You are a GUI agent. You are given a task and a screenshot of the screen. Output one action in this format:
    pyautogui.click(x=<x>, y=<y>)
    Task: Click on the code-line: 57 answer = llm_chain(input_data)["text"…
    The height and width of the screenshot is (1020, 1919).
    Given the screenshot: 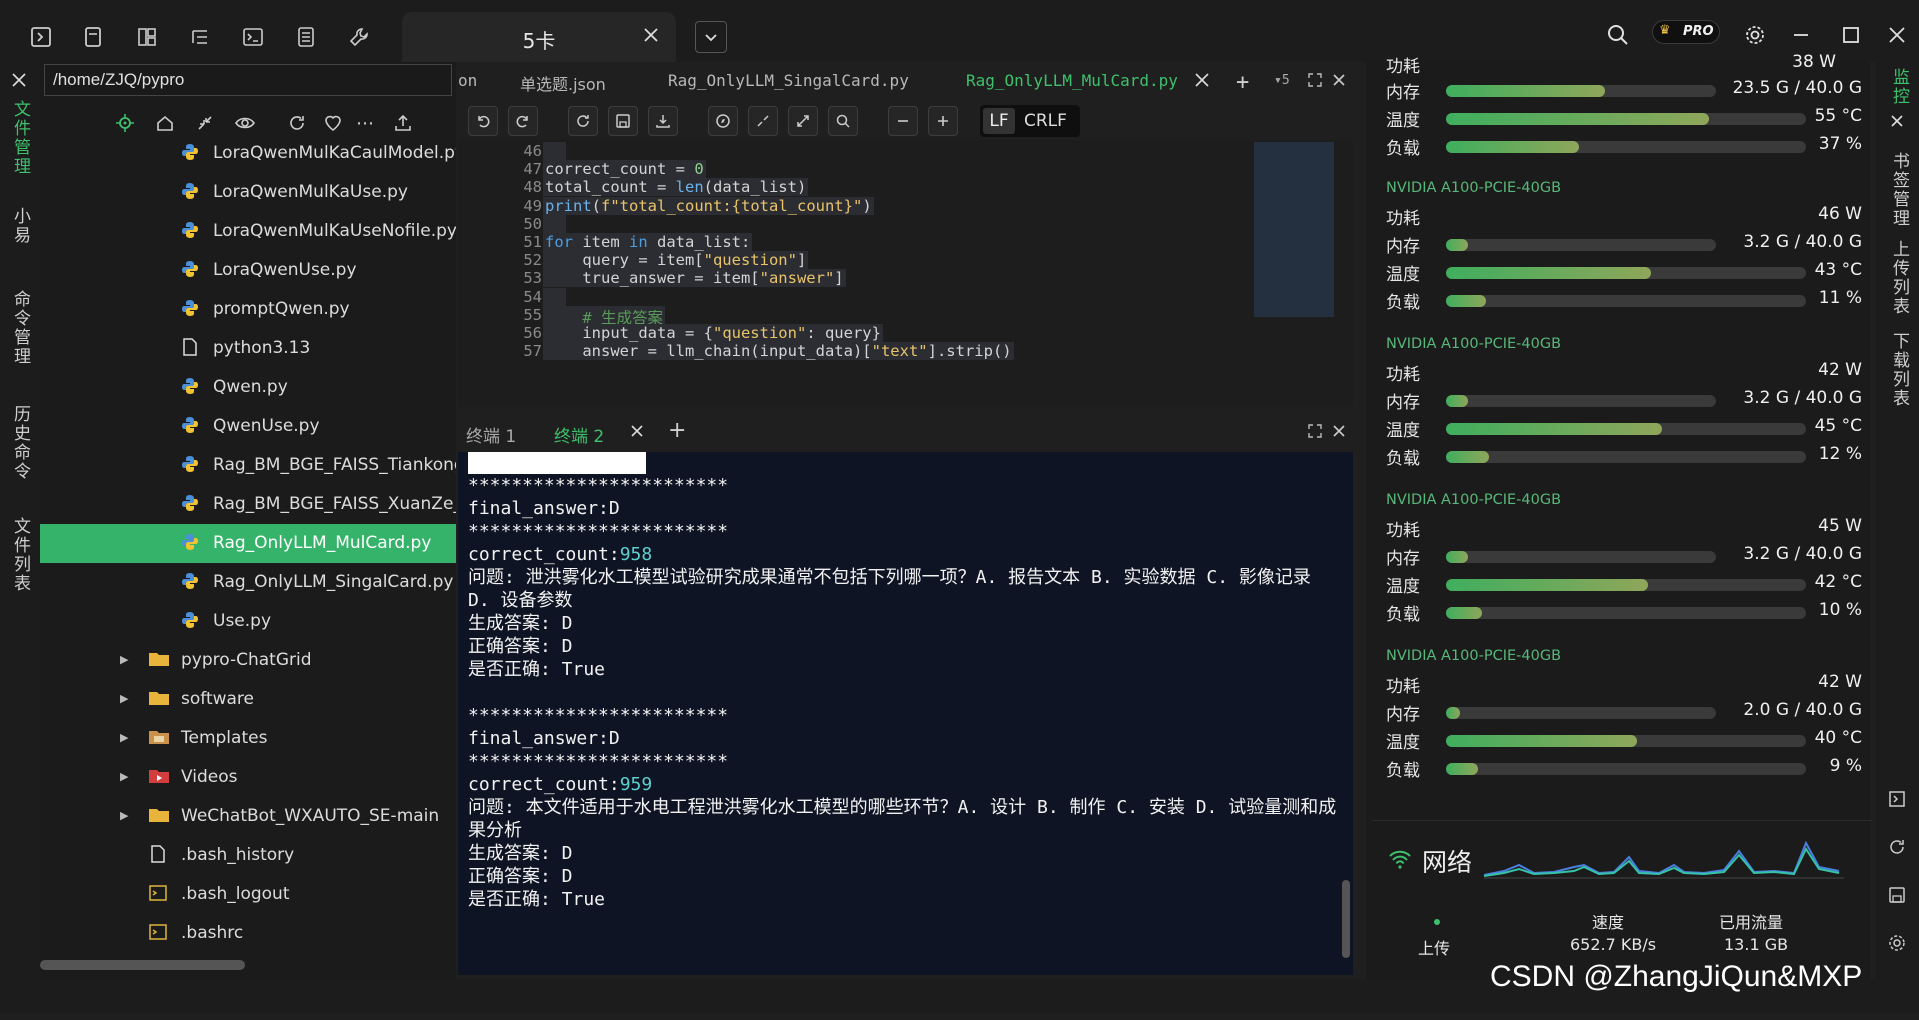 What is the action you would take?
    pyautogui.click(x=858, y=353)
    